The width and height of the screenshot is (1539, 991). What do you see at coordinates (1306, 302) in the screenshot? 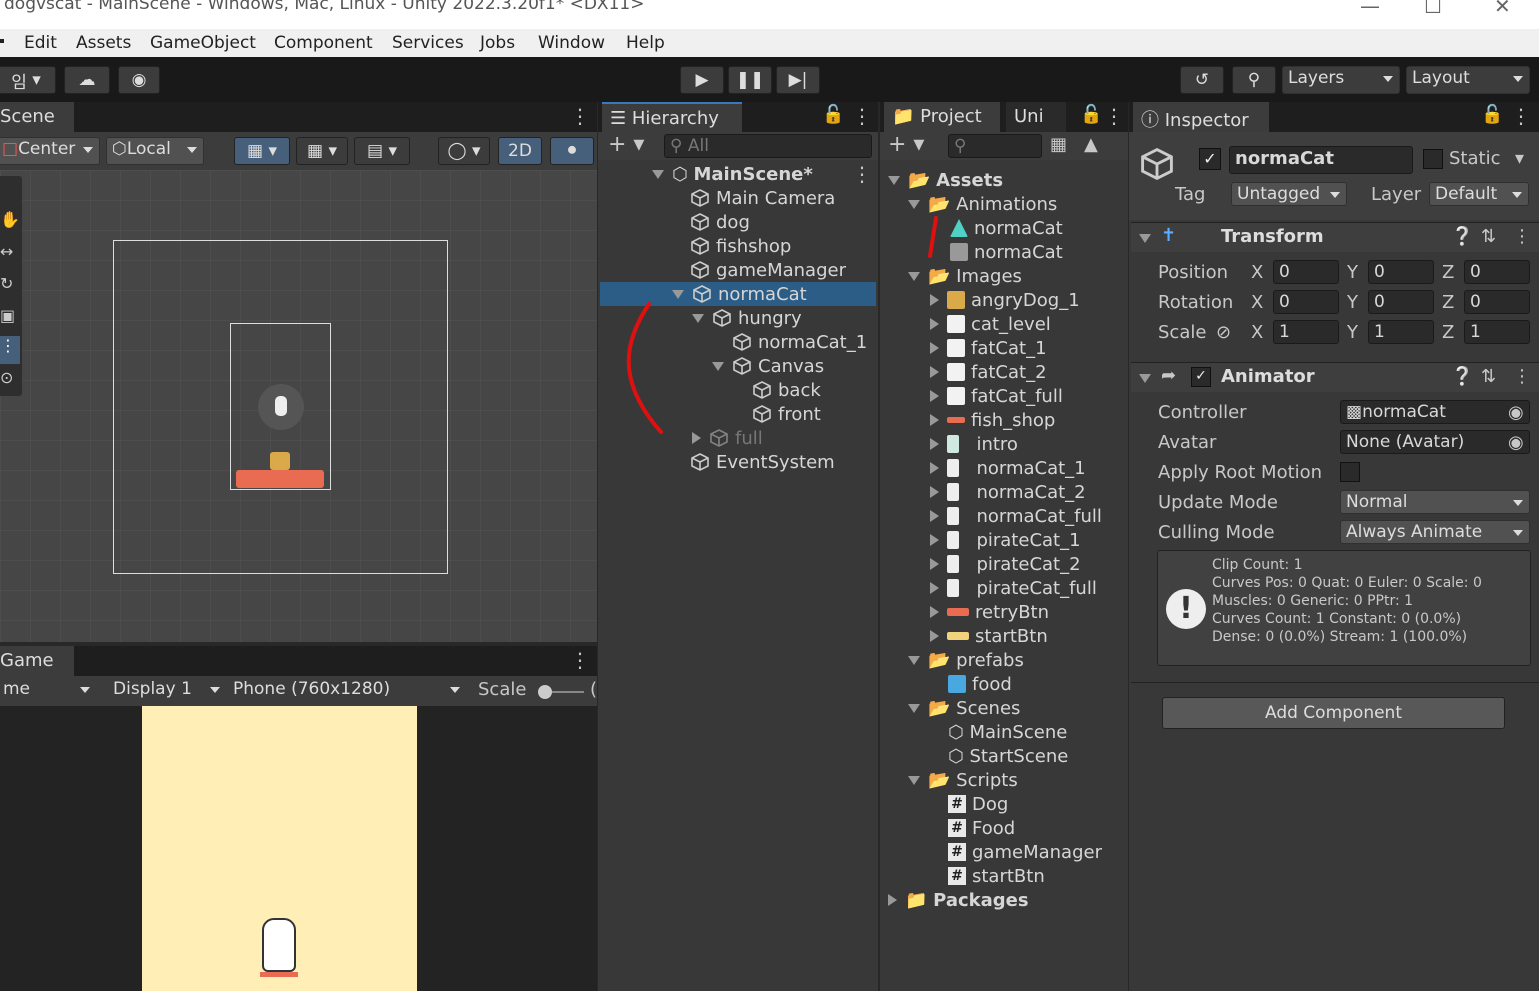
I see `rotation-x-input: 0` at bounding box center [1306, 302].